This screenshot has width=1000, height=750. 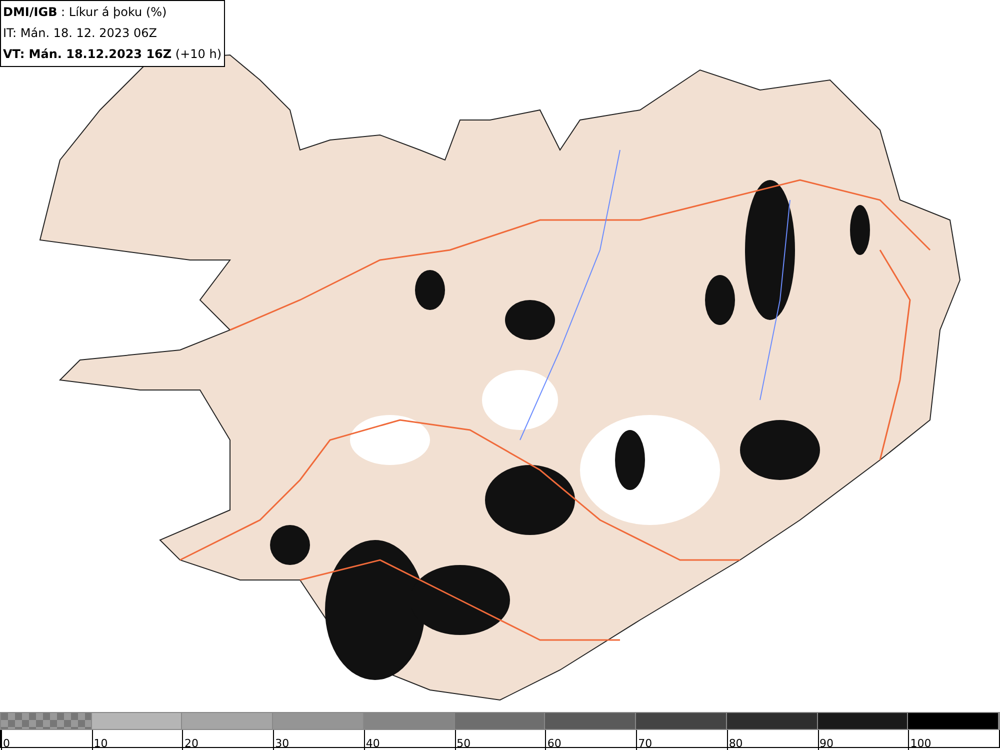 I want to click on legend-label: 30, so click(x=282, y=743).